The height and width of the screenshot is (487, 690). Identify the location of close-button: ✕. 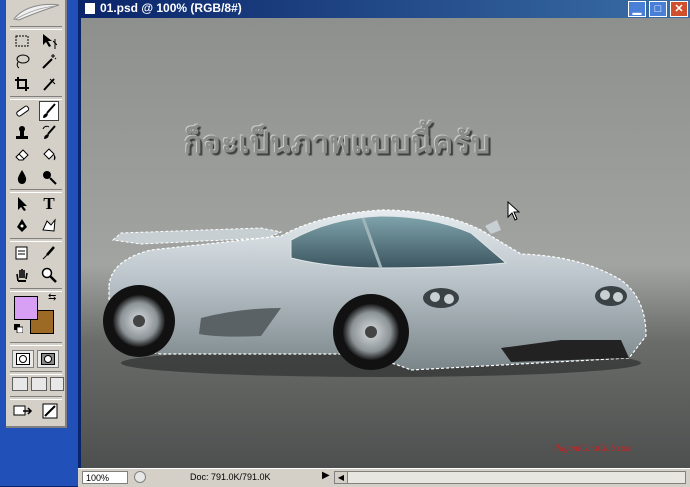
(679, 9).